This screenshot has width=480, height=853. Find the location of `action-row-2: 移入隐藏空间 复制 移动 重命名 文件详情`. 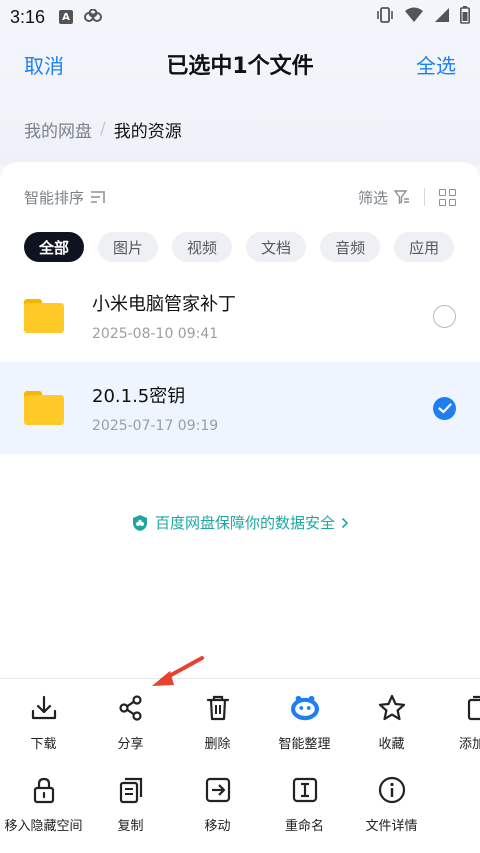

action-row-2: 移入隐藏空间 复制 移动 重命名 文件详情 is located at coordinates (240, 802).